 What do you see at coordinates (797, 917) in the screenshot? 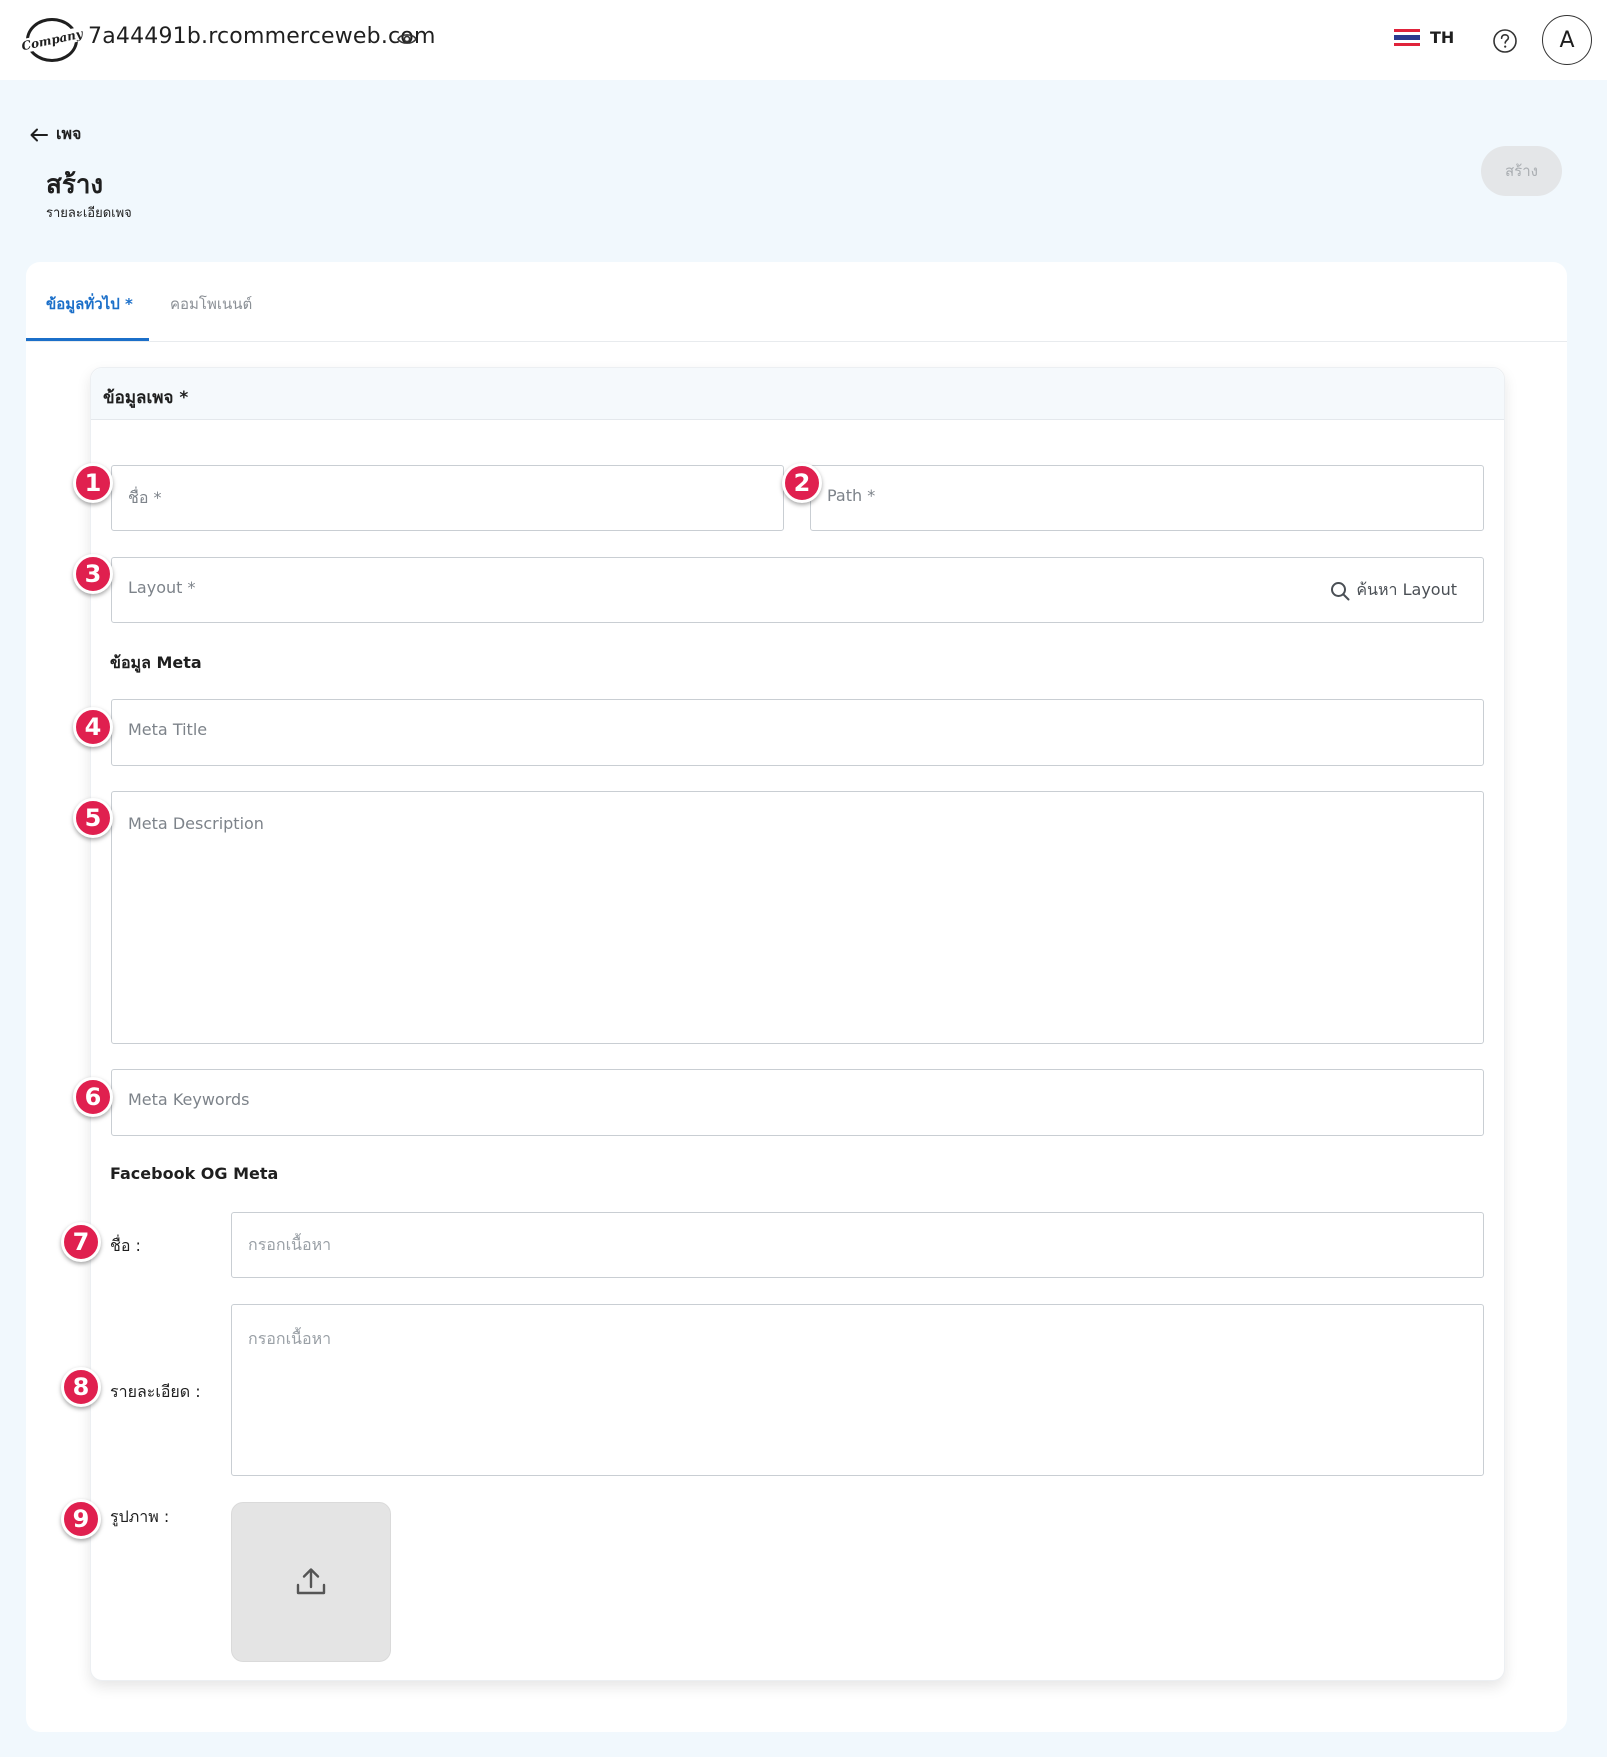
I see `meta-description-textarea: Meta Description` at bounding box center [797, 917].